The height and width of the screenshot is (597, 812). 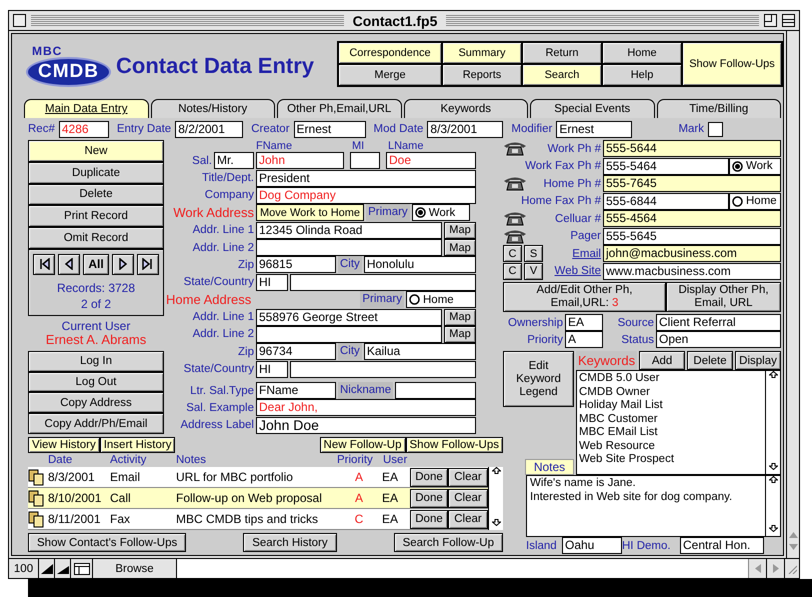 What do you see at coordinates (96, 195) in the screenshot?
I see `record-button: Delete` at bounding box center [96, 195].